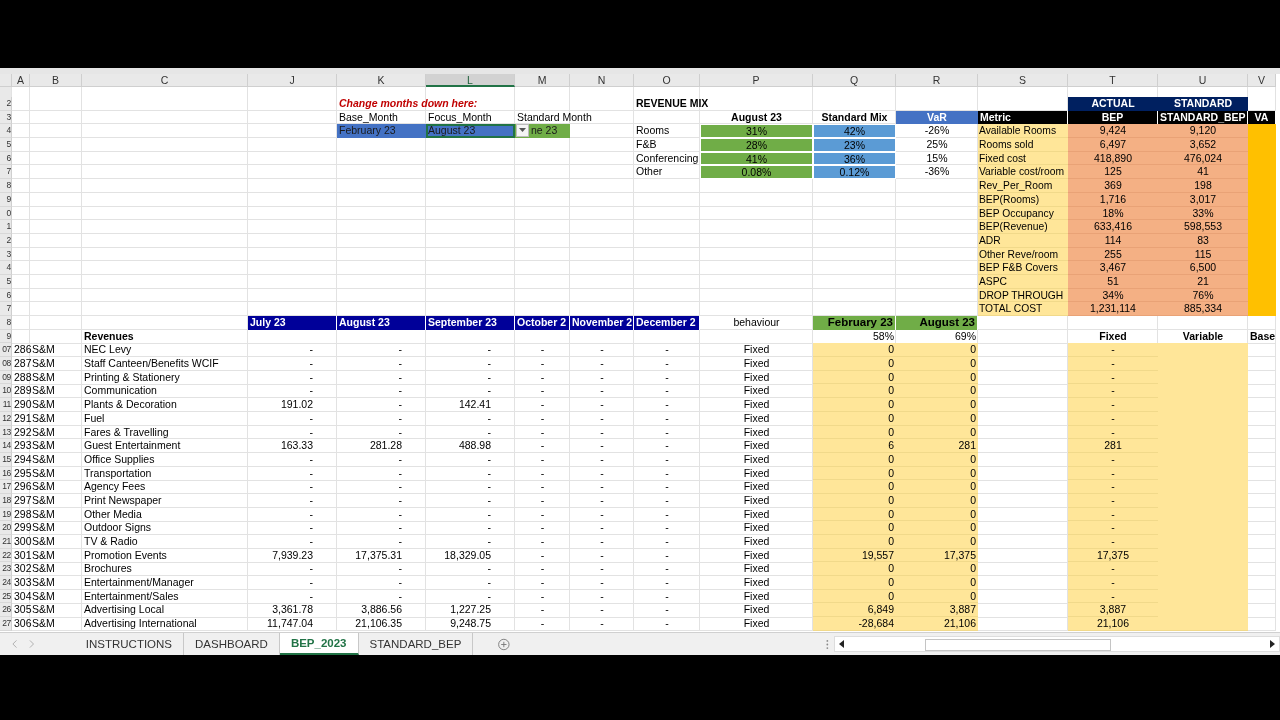 The image size is (1280, 720). Describe the element at coordinates (1023, 80) in the screenshot. I see `column-header: S` at that location.